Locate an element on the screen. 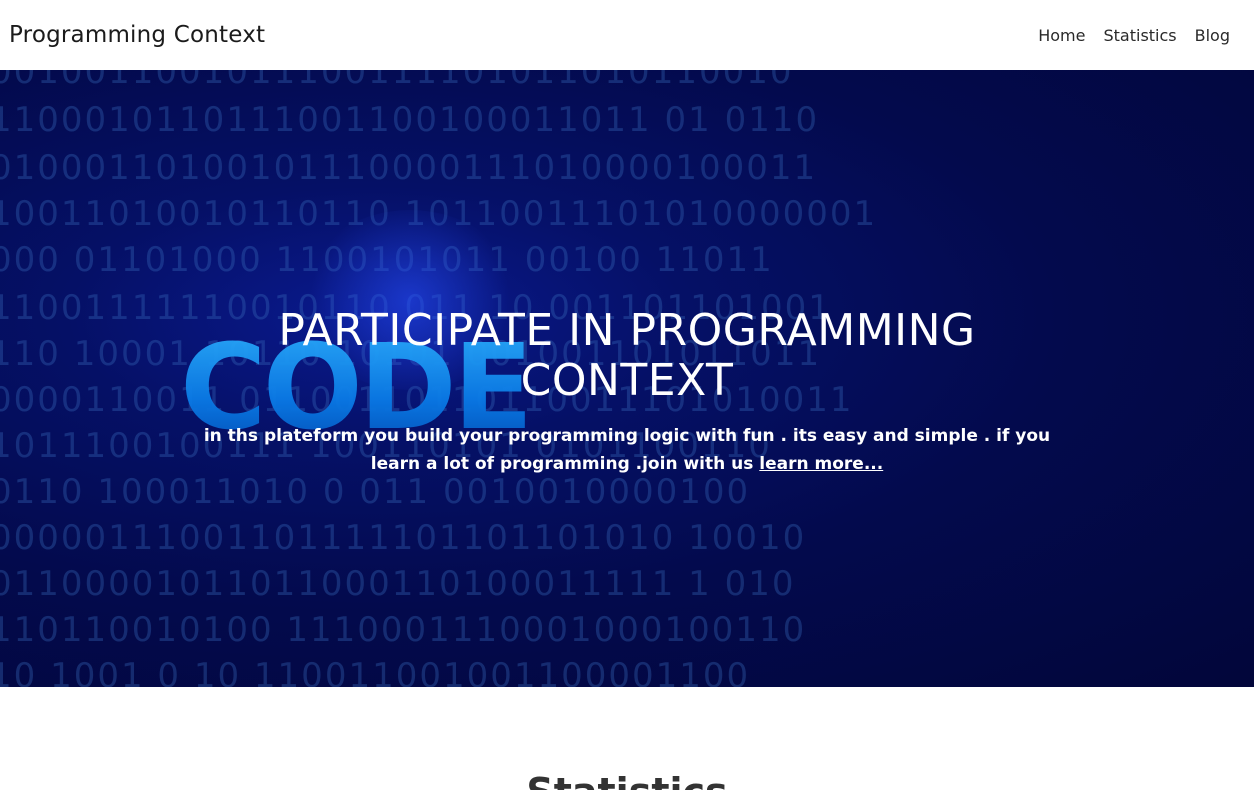  brand-logo-link: Programming Context is located at coordinates (137, 35).